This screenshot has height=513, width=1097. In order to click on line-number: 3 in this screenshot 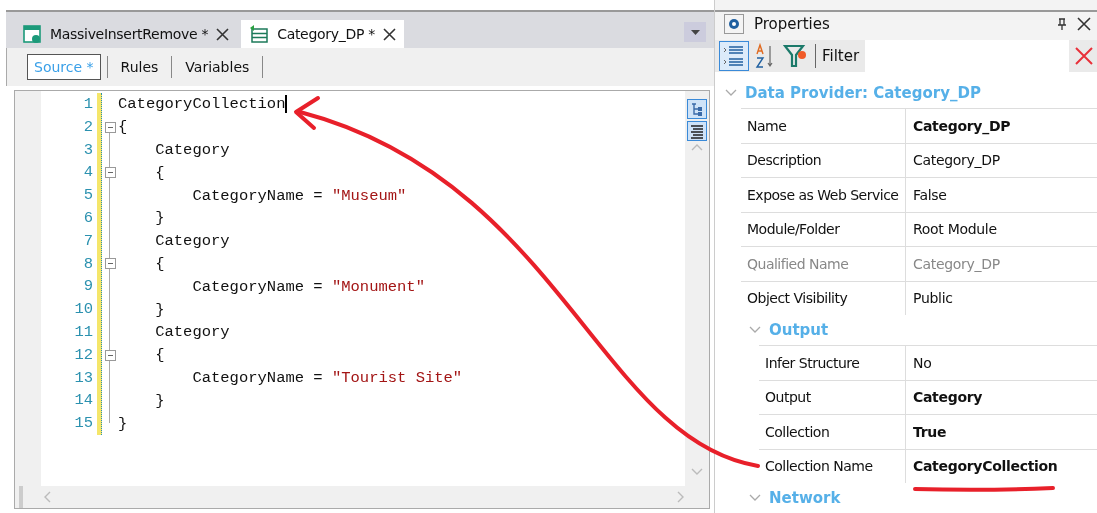, I will do `click(88, 150)`.